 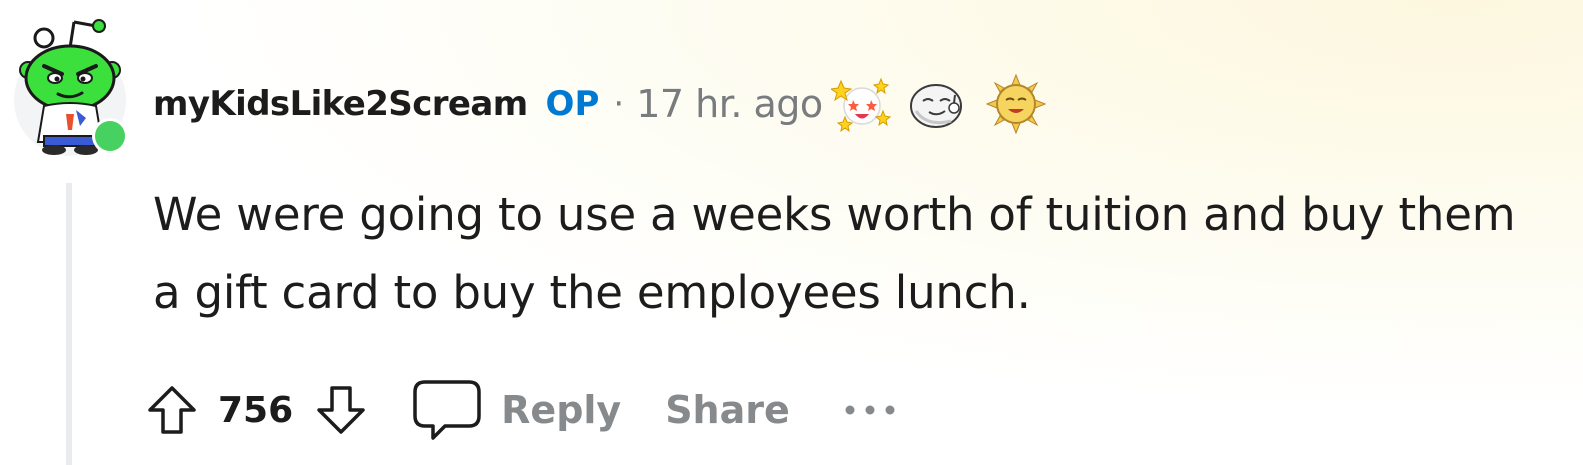 I want to click on more-options-button, so click(x=870, y=410).